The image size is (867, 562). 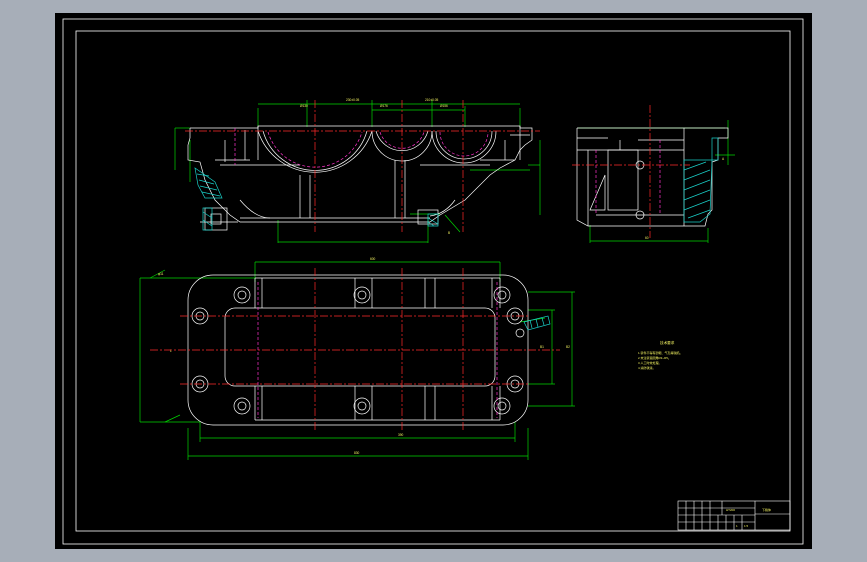 What do you see at coordinates (357, 453) in the screenshot?
I see `dim-plan-5: 830` at bounding box center [357, 453].